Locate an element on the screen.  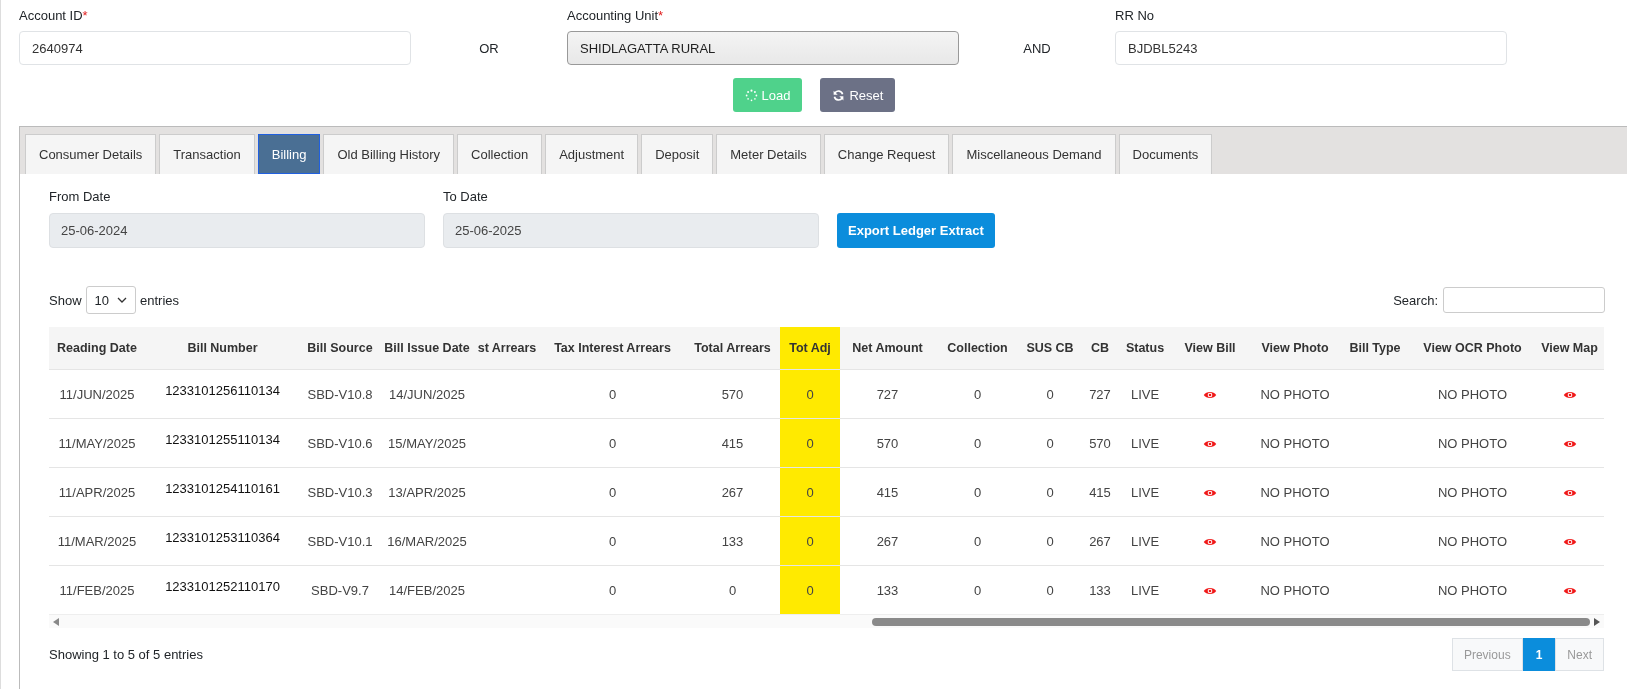
column-header: Bill Issue Date is located at coordinates (427, 348).